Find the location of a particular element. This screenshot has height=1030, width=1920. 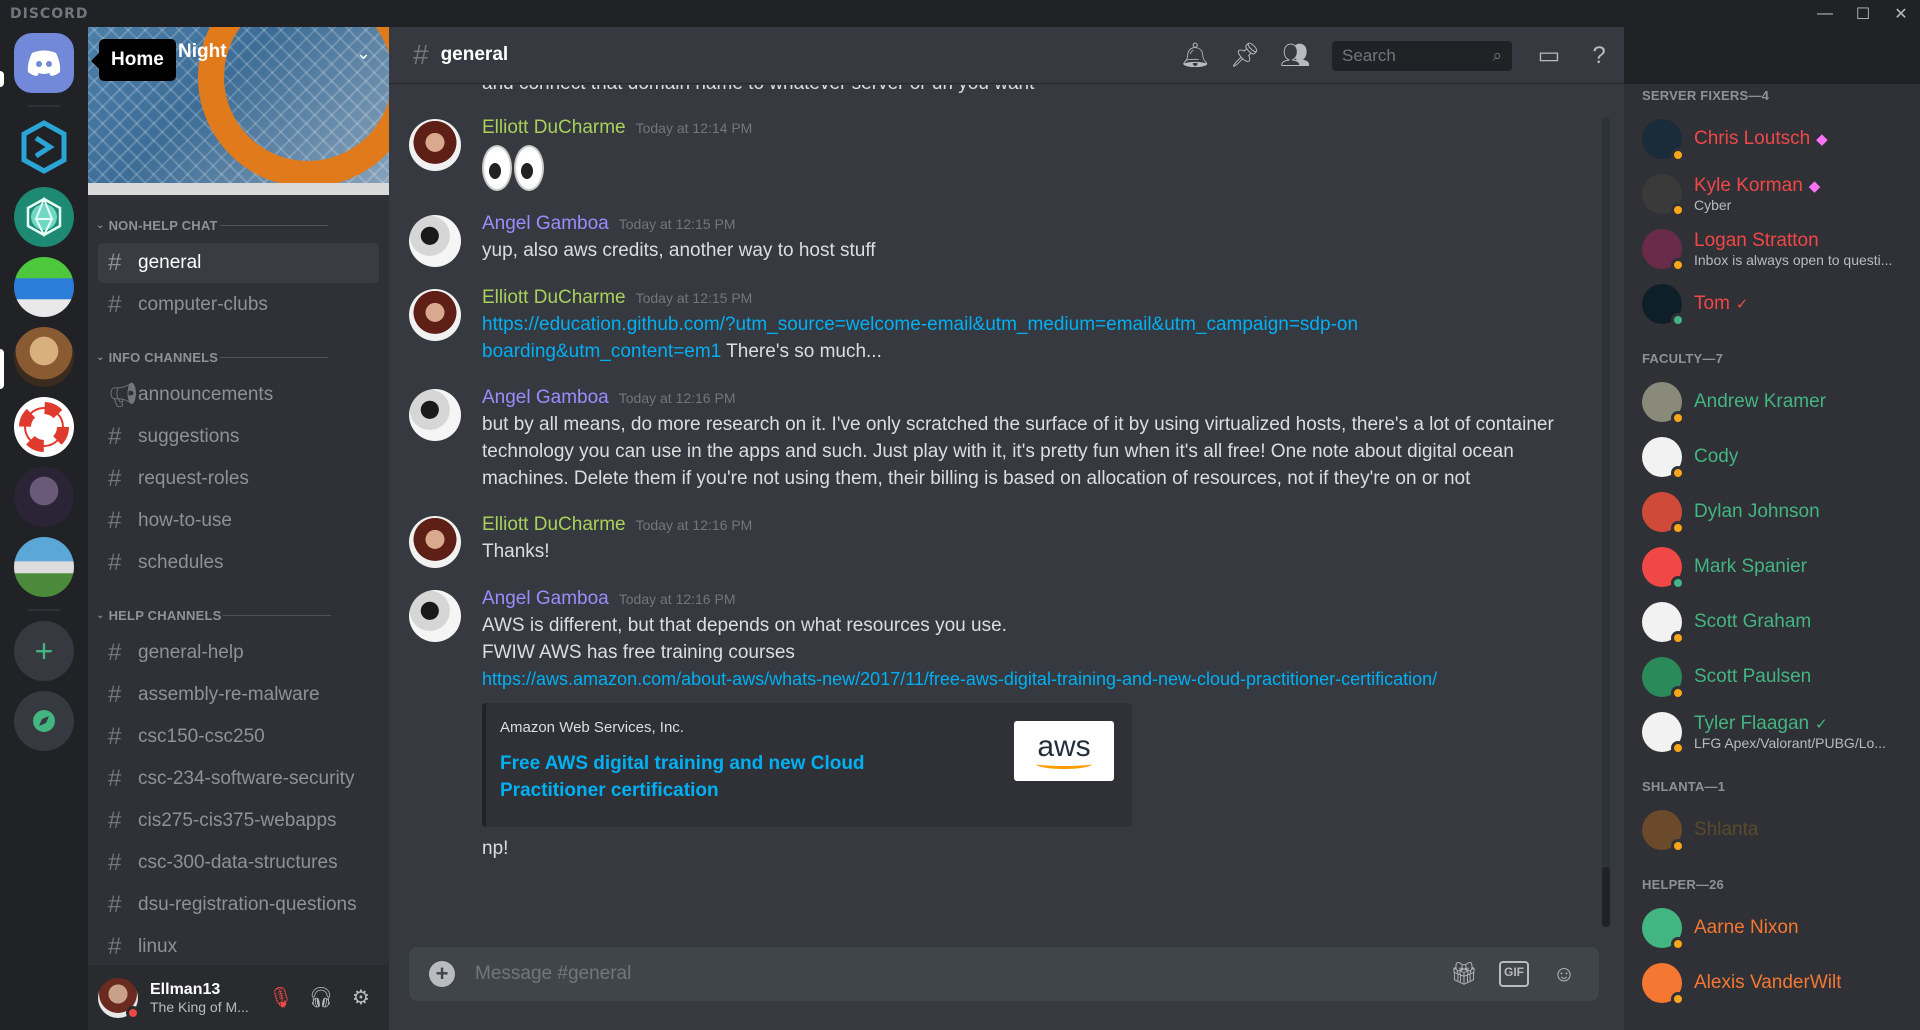

server-icon-wisp is located at coordinates (44, 497).